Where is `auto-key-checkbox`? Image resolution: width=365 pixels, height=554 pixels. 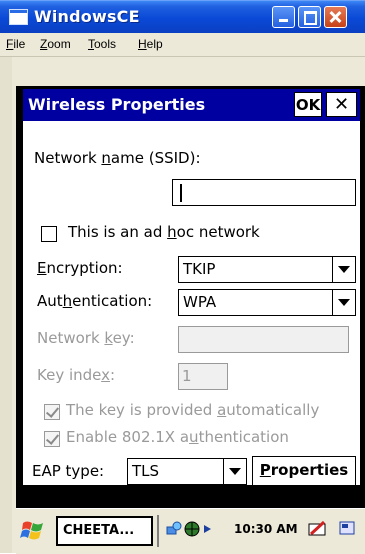
auto-key-checkbox is located at coordinates (52, 412).